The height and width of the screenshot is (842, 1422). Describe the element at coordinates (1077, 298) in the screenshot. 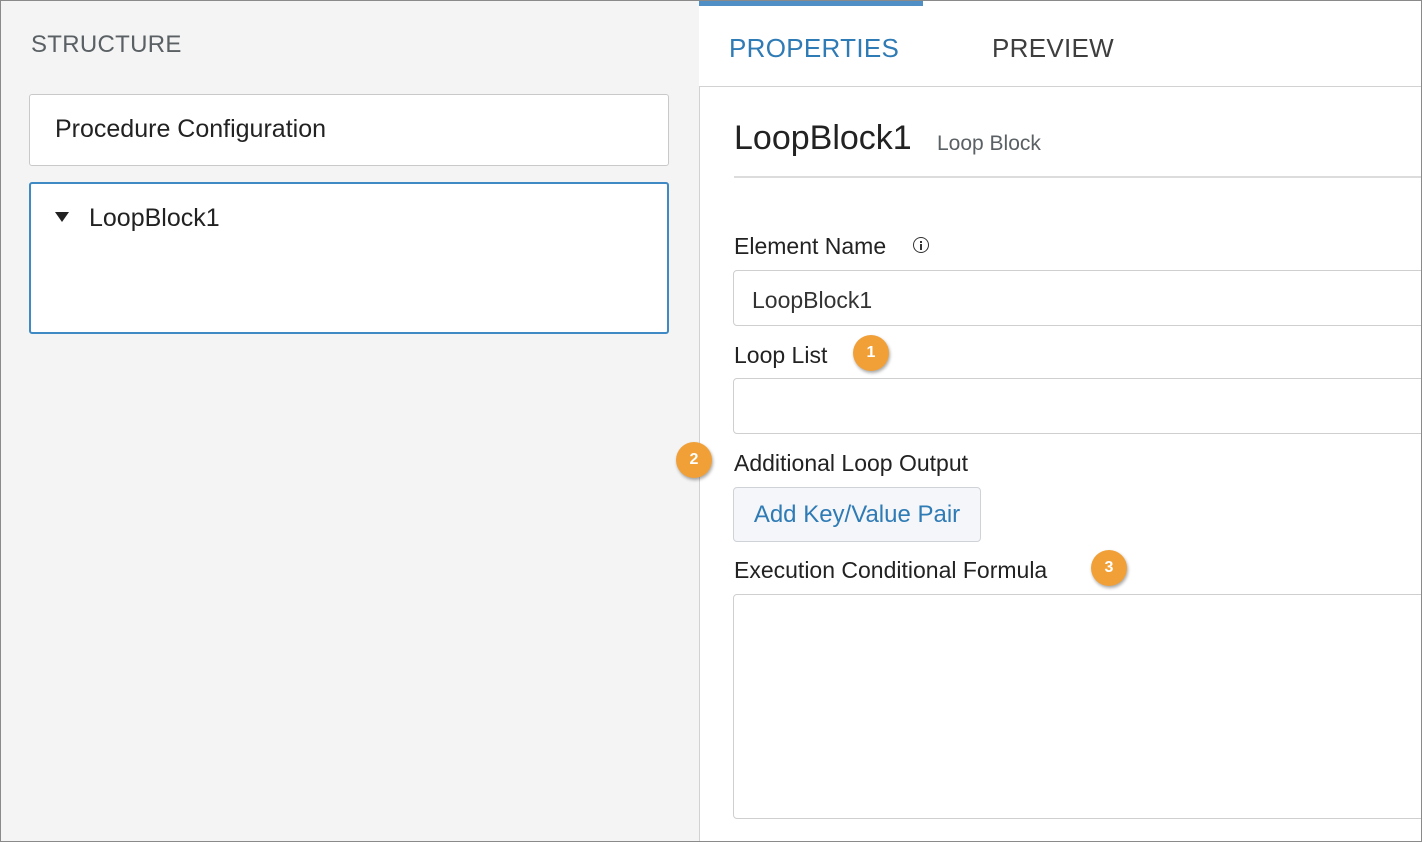

I see `element-name-input: LoopBlock1` at that location.